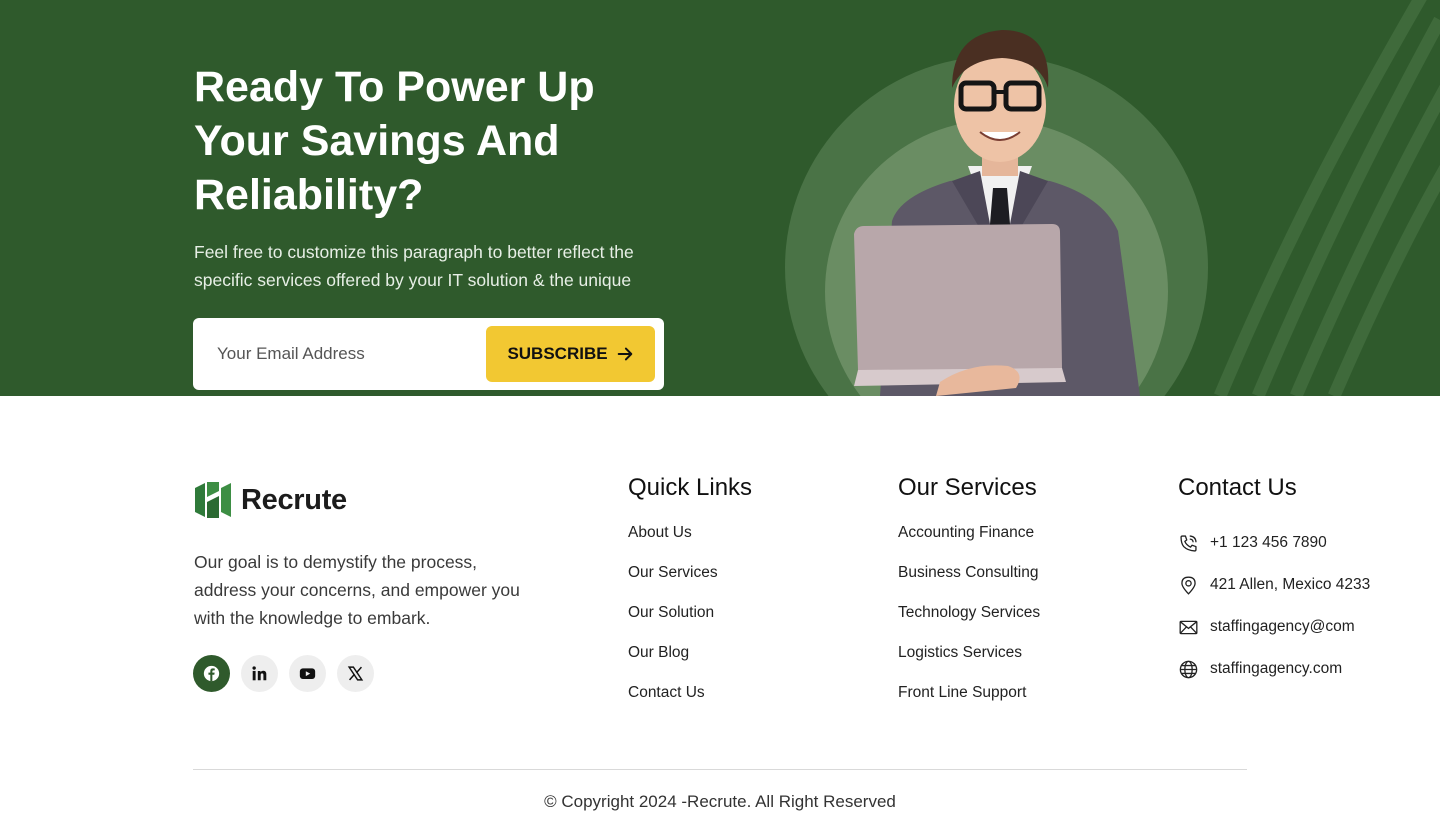 This screenshot has height=834, width=1440. What do you see at coordinates (720, 769) in the screenshot?
I see `footer-divider` at bounding box center [720, 769].